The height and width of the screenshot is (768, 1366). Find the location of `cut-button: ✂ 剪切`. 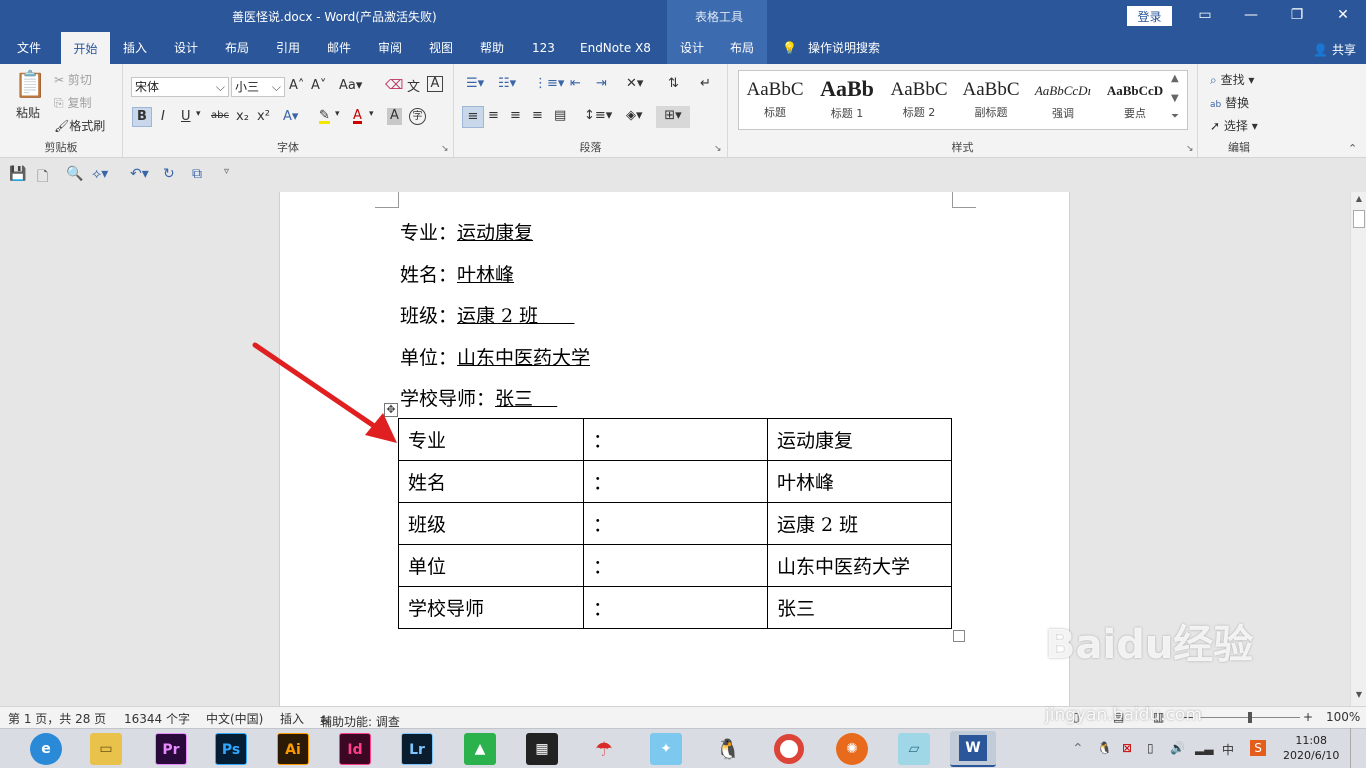

cut-button: ✂ 剪切 is located at coordinates (73, 79).